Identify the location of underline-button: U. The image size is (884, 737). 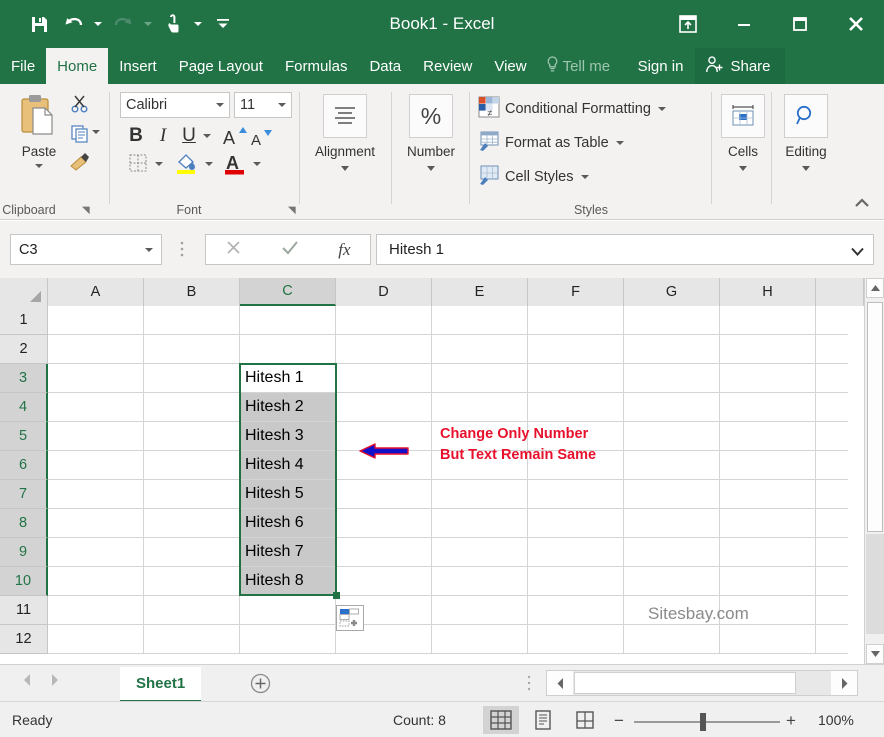
(189, 136).